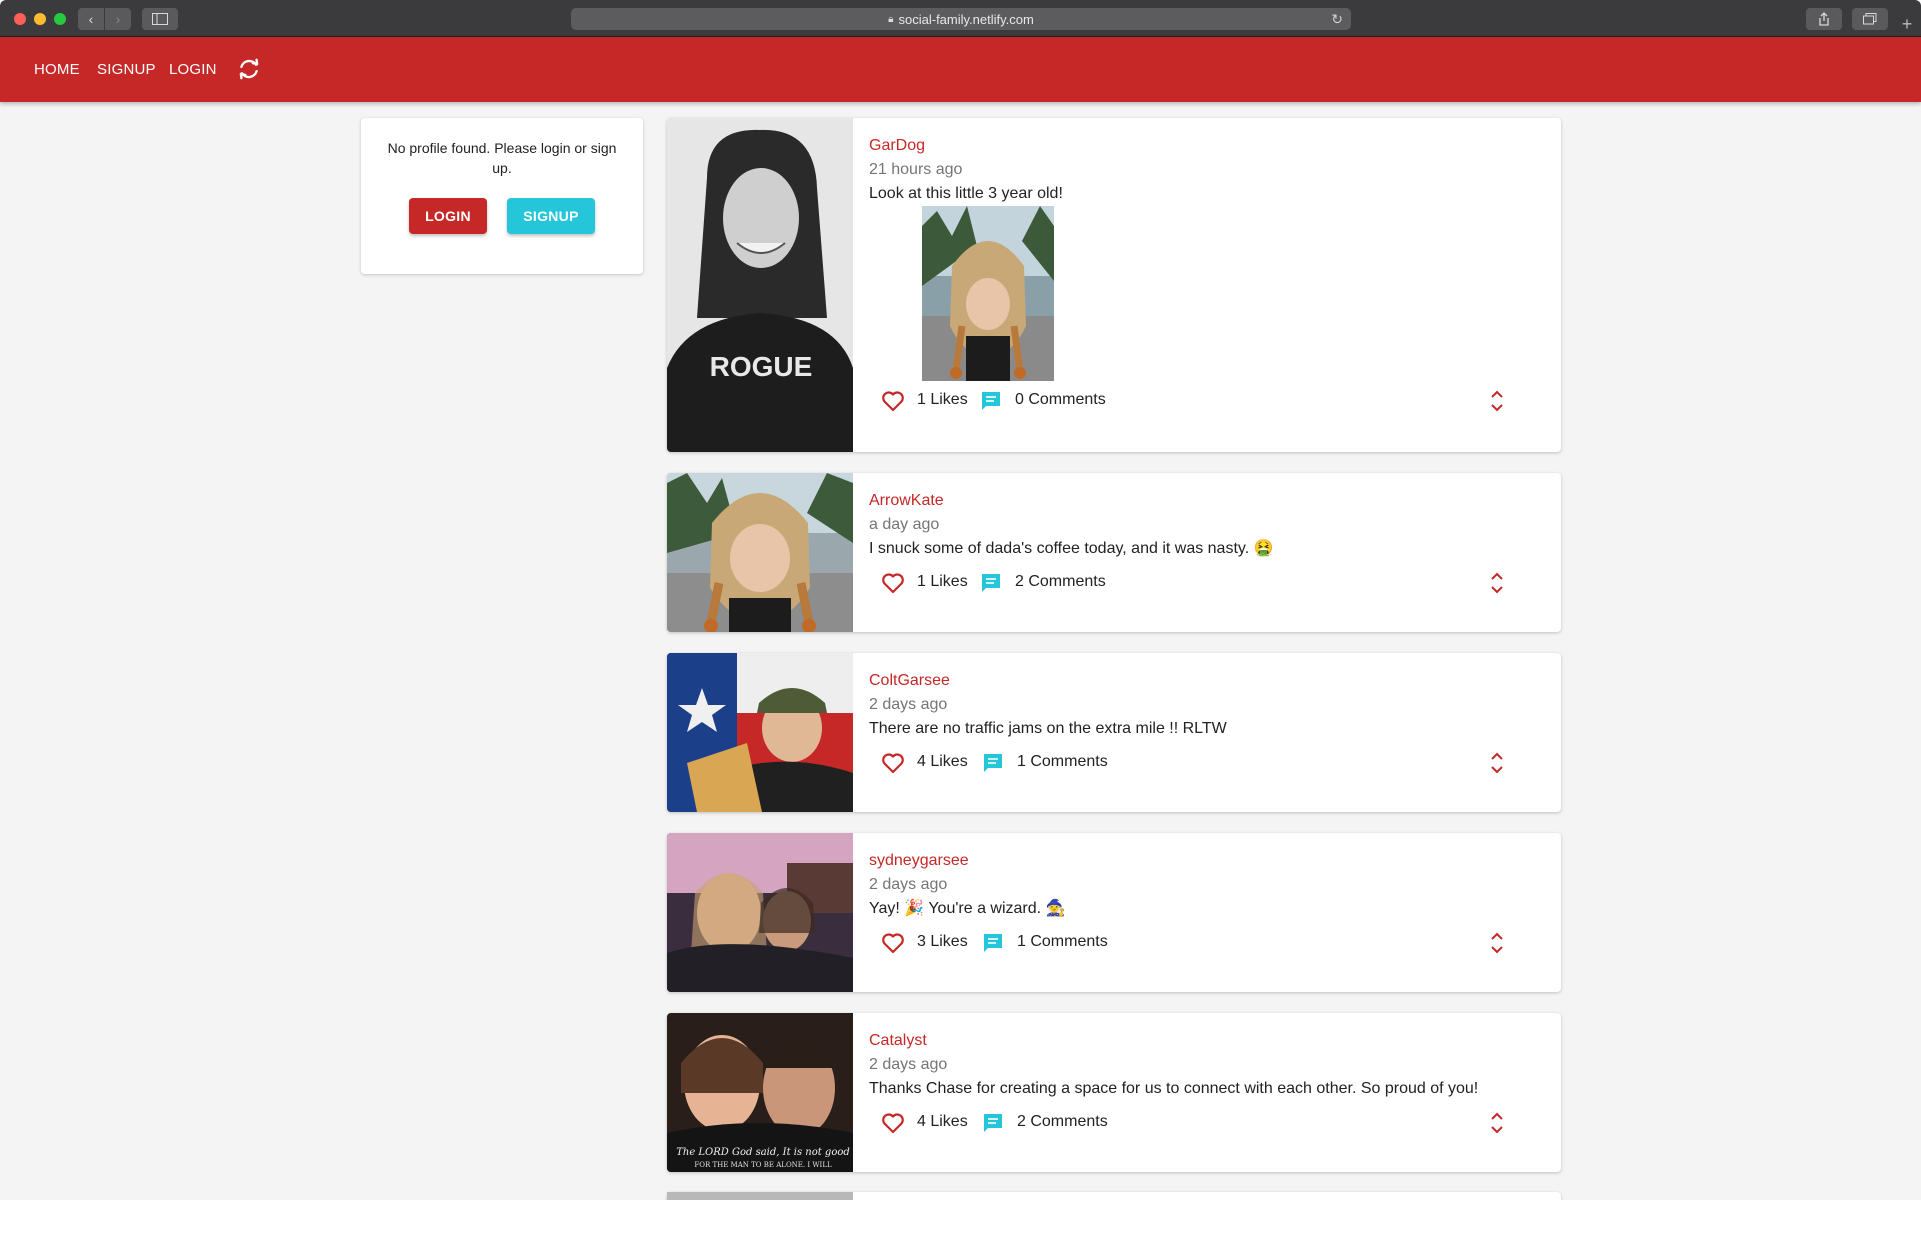 The image size is (1921, 1234). What do you see at coordinates (1203, 501) in the screenshot?
I see `post-username: ArrowKate` at bounding box center [1203, 501].